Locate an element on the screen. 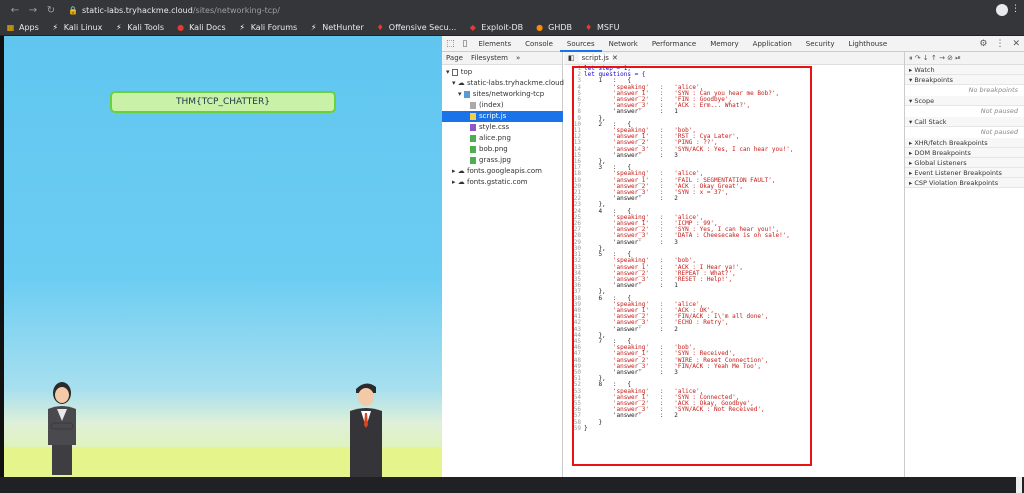 The image size is (1024, 493). folder-icon is located at coordinates (466, 94).